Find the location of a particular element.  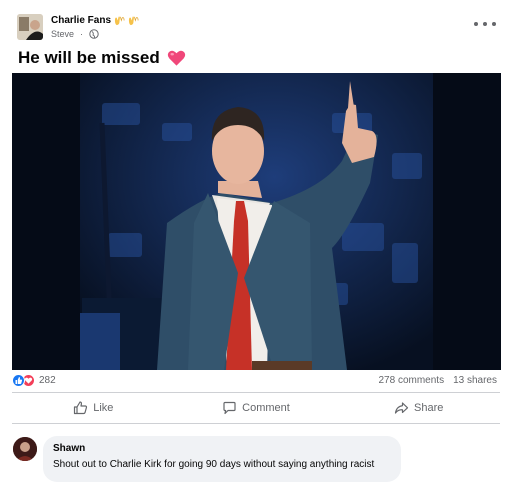

post-author-line: Steve · is located at coordinates (75, 34).